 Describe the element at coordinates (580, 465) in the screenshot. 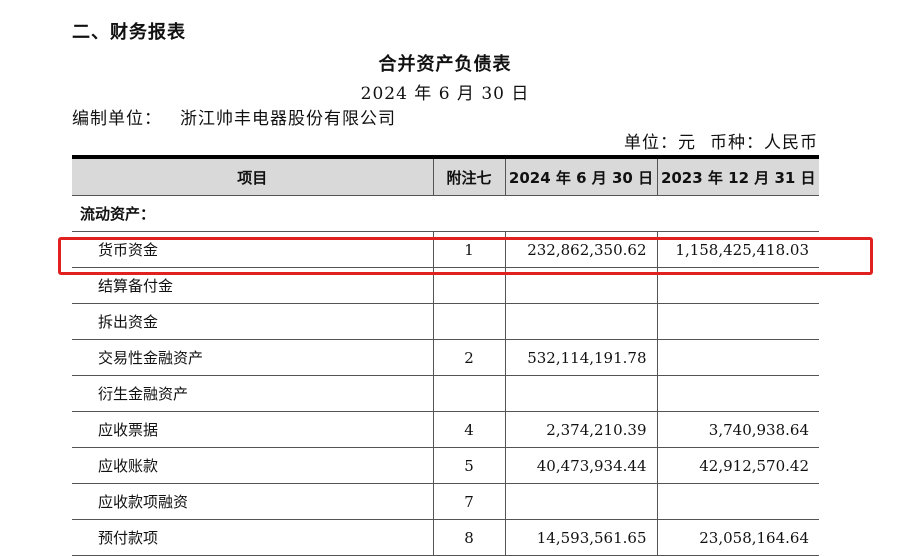

I see `row-current: 40,473,934.44` at that location.